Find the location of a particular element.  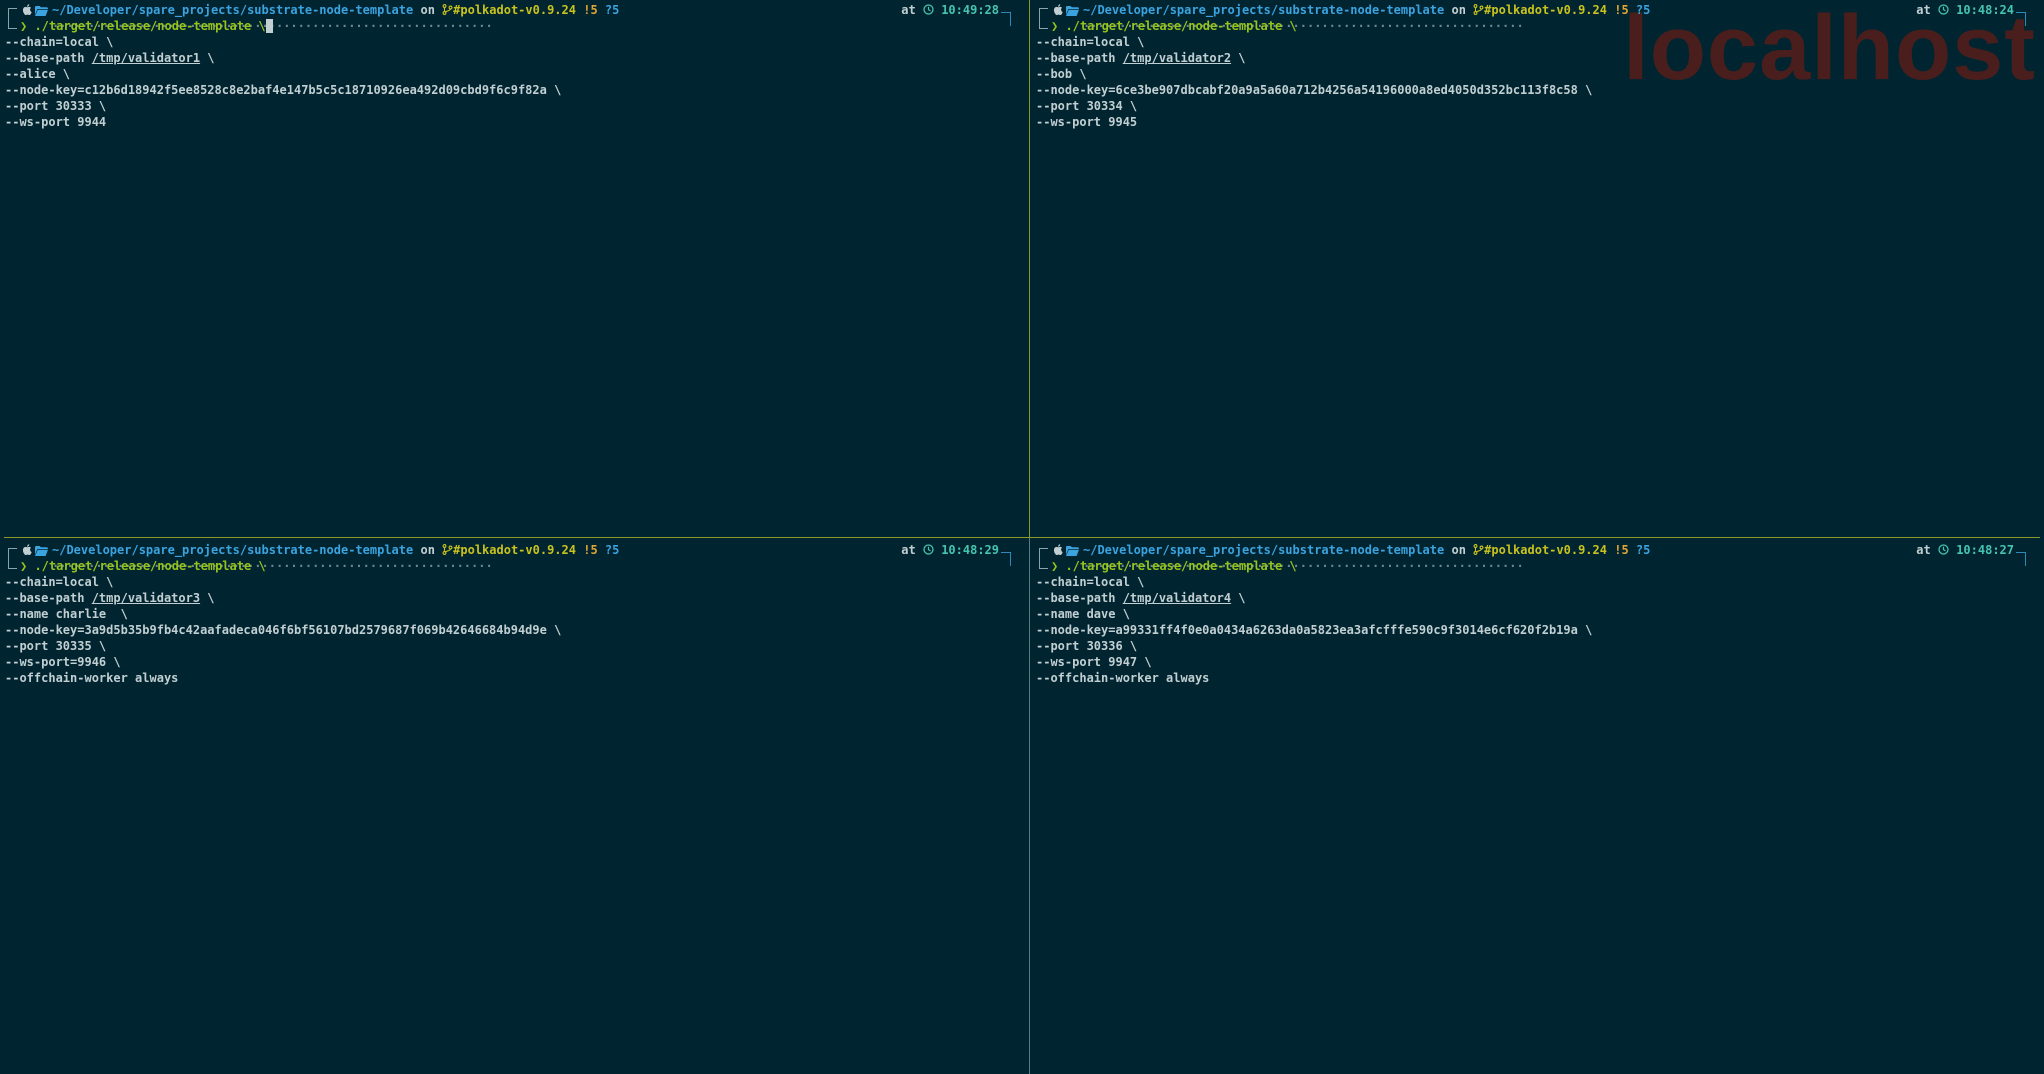

prompt-time: 10:48:24 is located at coordinates (1985, 10).